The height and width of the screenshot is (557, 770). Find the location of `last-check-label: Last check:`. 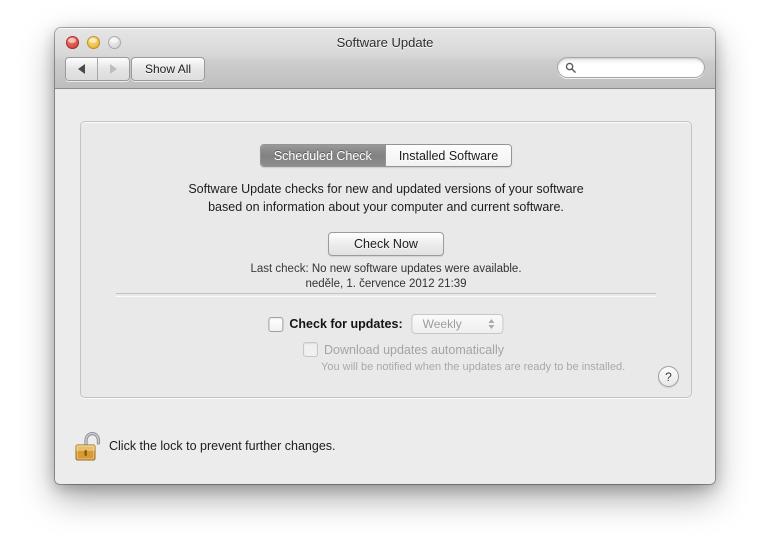

last-check-label: Last check: is located at coordinates (279, 269).